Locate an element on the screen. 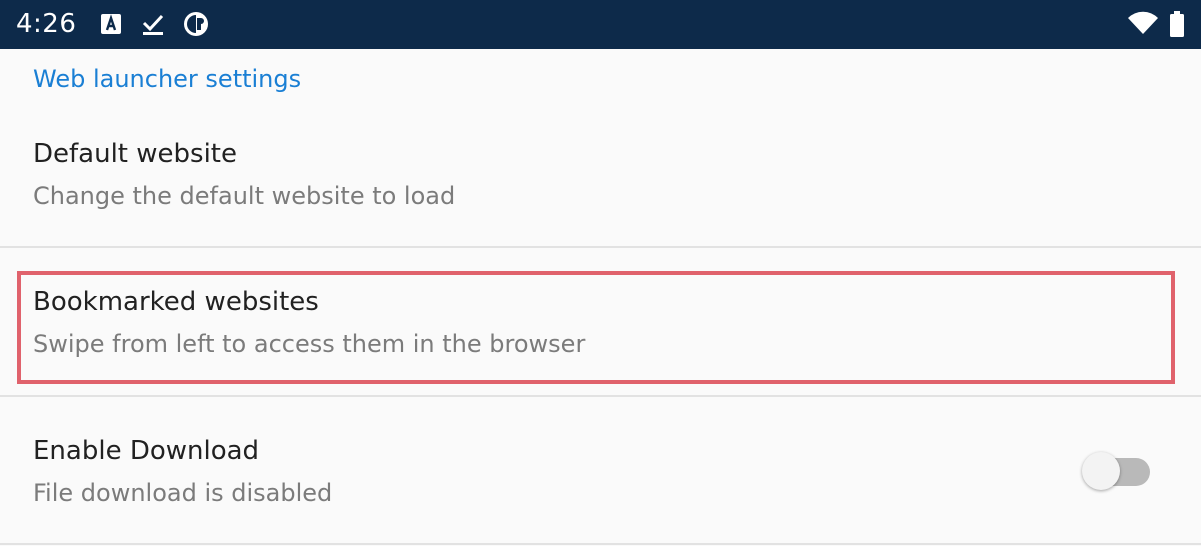 Image resolution: width=1201 pixels, height=546 pixels. switch-thumb is located at coordinates (1101, 471).